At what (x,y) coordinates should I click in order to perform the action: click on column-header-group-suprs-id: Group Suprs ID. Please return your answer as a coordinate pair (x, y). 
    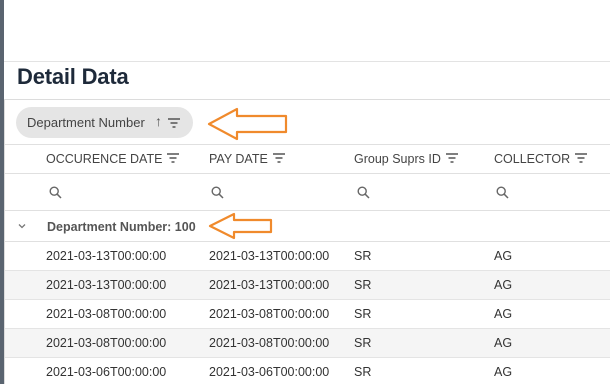
    Looking at the image, I should click on (406, 159).